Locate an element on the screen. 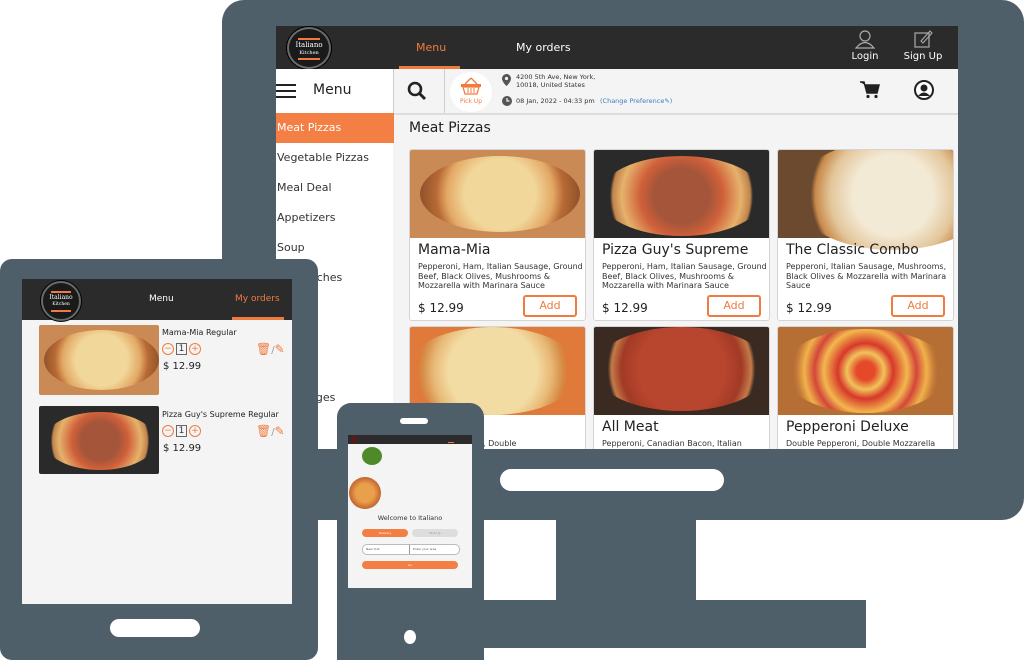 This screenshot has width=1024, height=660. order-item-actions: 🗑/✎ is located at coordinates (270, 431).